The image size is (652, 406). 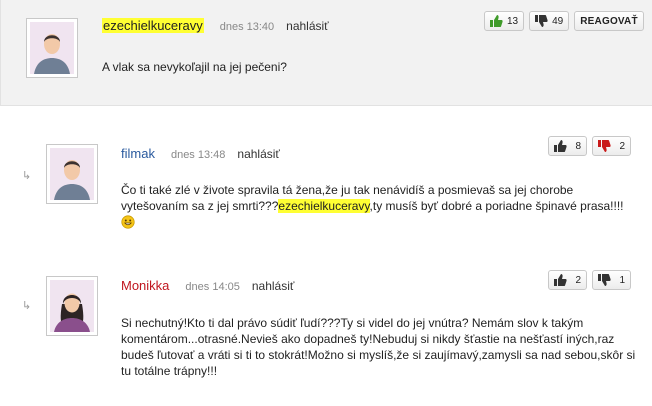 I want to click on avatar-female, so click(x=72, y=306).